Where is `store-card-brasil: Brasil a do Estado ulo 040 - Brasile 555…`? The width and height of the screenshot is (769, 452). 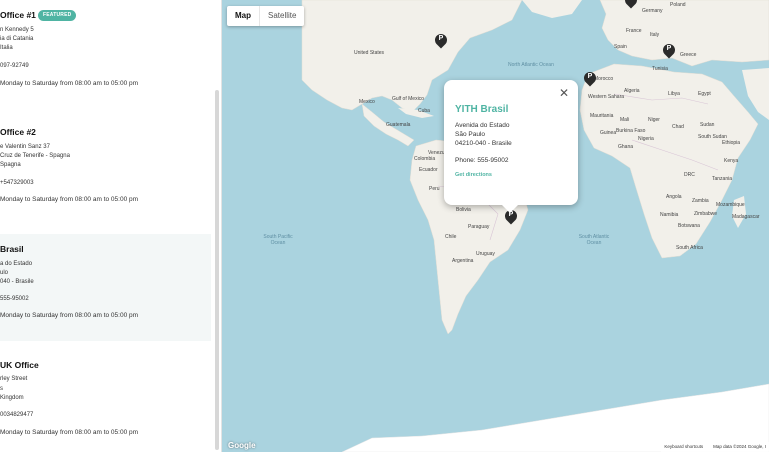 store-card-brasil: Brasil a do Estado ulo 040 - Brasile 555… is located at coordinates (105, 287).